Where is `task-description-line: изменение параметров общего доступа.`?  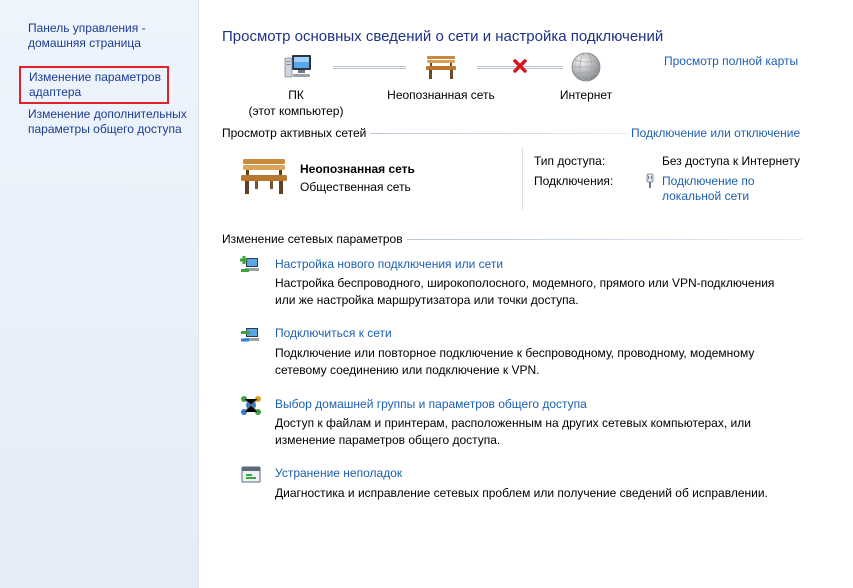
task-description-line: изменение параметров общего доступа. is located at coordinates (388, 440).